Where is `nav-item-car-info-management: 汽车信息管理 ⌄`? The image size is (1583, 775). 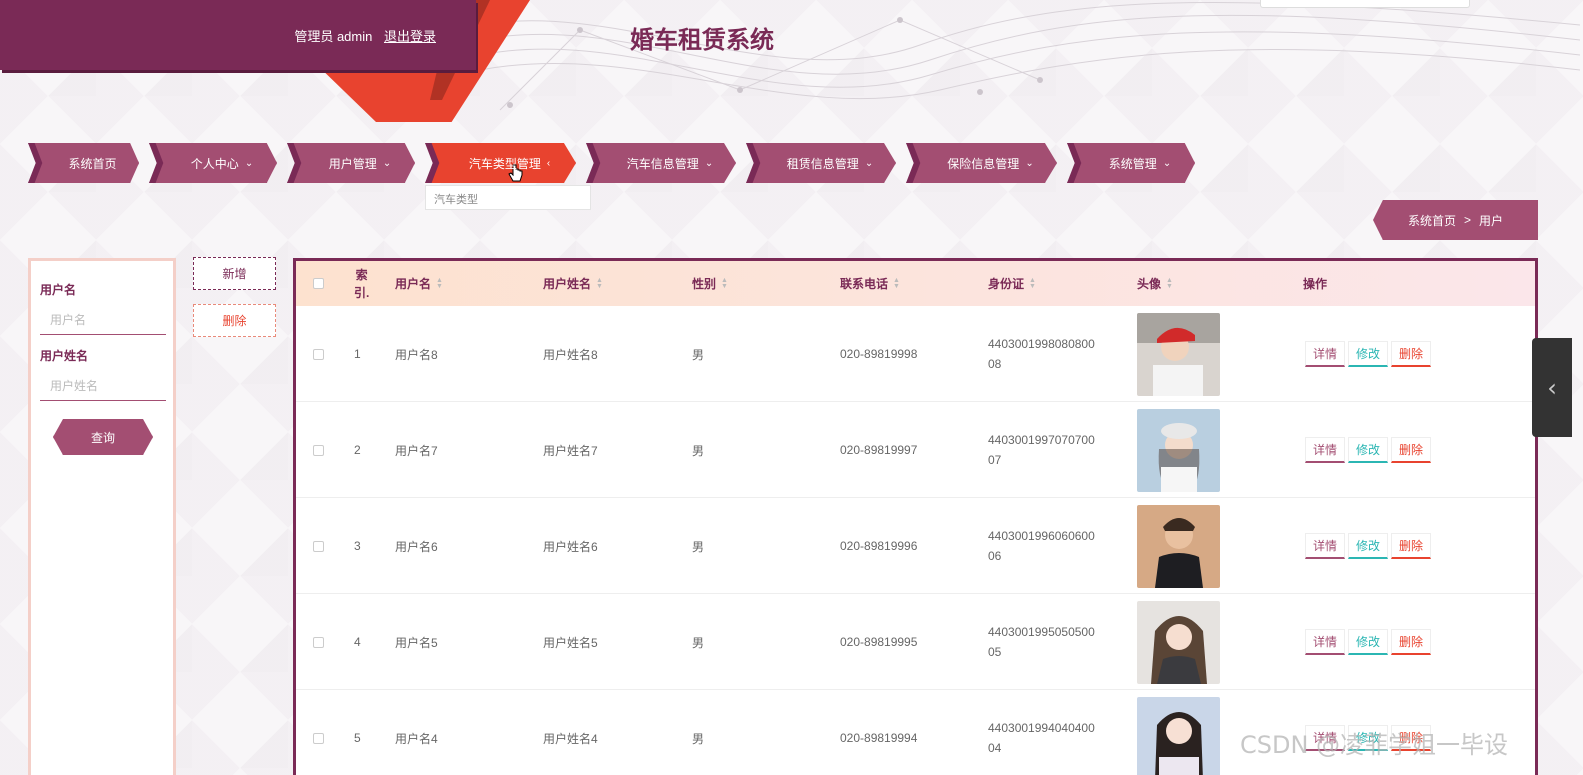
nav-item-car-info-management: 汽车信息管理 ⌄ is located at coordinates (661, 163).